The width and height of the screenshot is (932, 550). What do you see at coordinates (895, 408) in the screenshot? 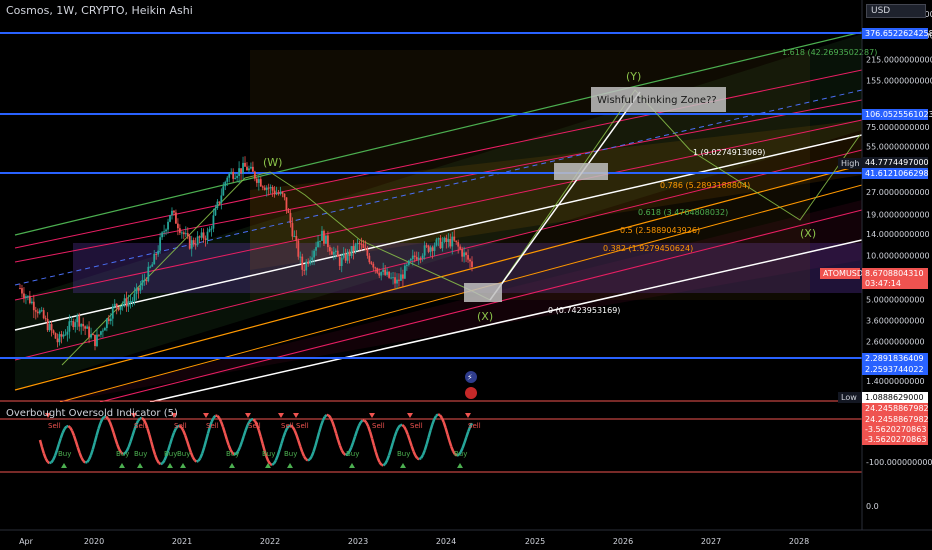
I see `indicator-value-label: 24.2458867982` at bounding box center [895, 408].